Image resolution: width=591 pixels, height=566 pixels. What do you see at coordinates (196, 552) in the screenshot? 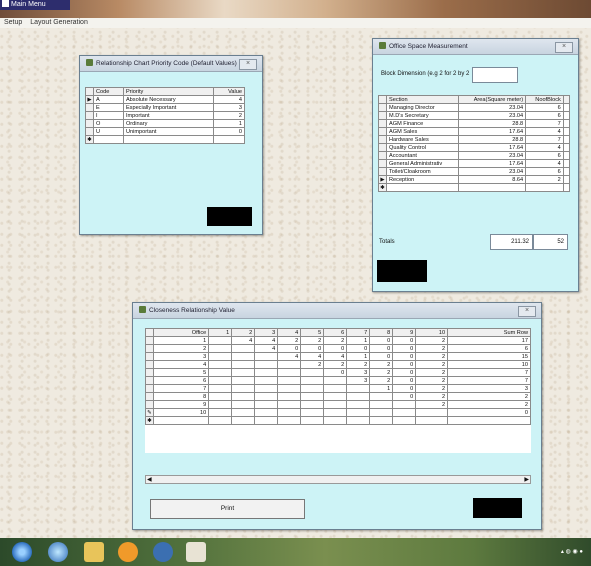
I see `app-taskbar-icon` at bounding box center [196, 552].